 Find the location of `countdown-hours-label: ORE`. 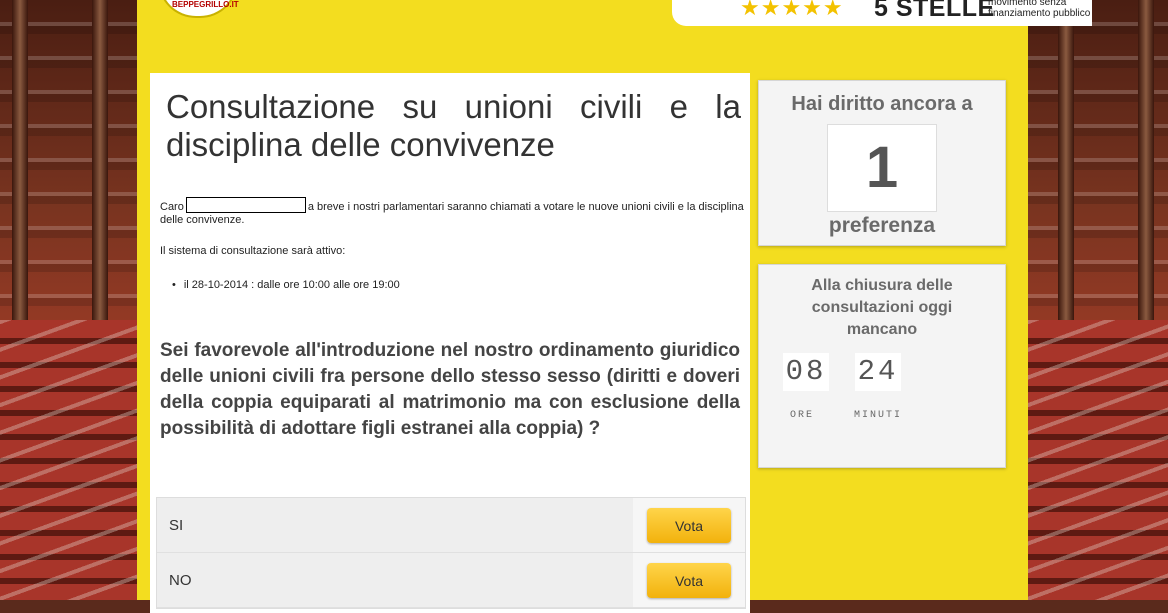

countdown-hours-label: ORE is located at coordinates (802, 415).